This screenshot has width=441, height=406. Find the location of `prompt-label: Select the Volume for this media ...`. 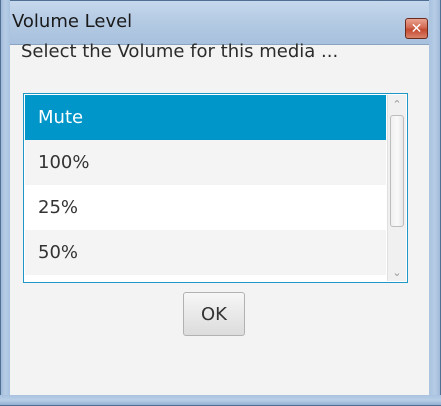

prompt-label: Select the Volume for this media ... is located at coordinates (180, 51).